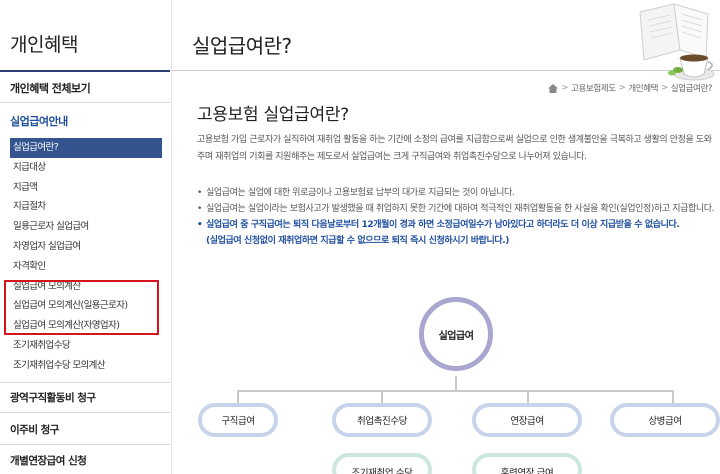  Describe the element at coordinates (88, 207) in the screenshot. I see `sidebar-item-procedure: 지급절차` at that location.